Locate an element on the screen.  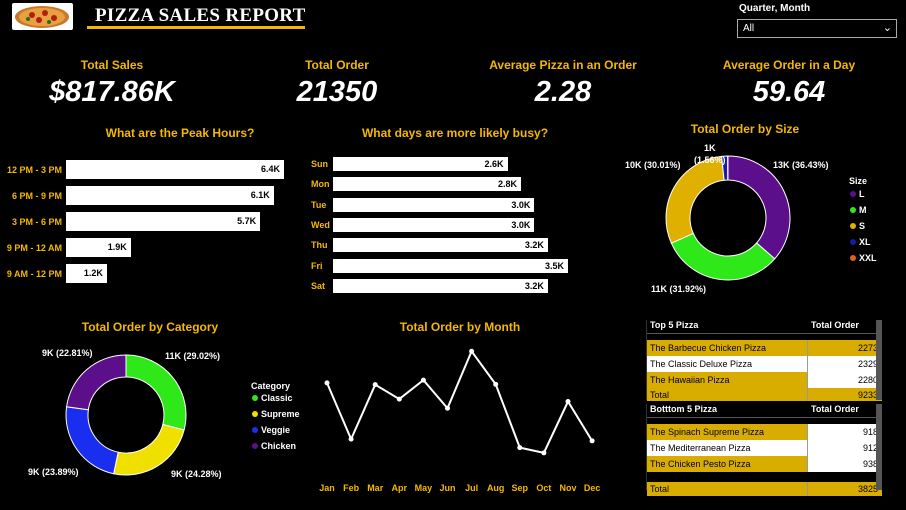
size-legend-item: XL is located at coordinates (860, 242).